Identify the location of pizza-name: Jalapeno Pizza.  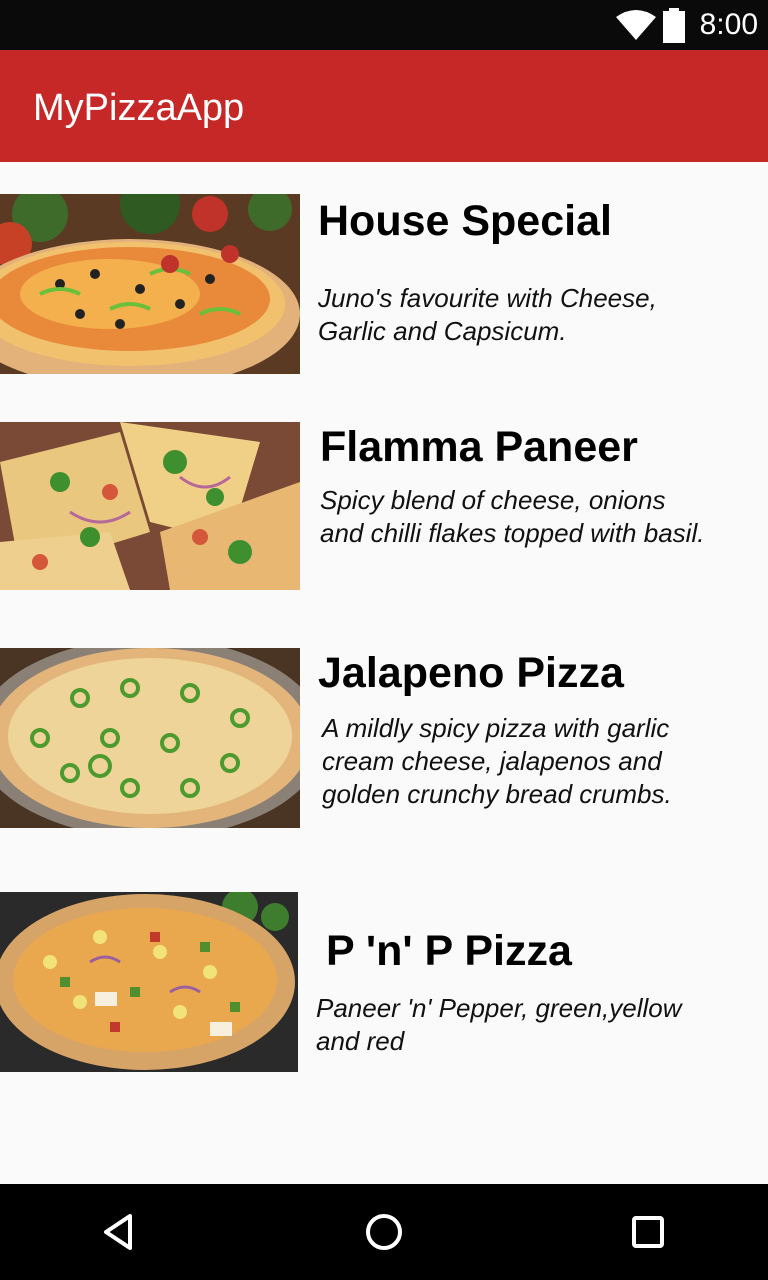
(471, 673).